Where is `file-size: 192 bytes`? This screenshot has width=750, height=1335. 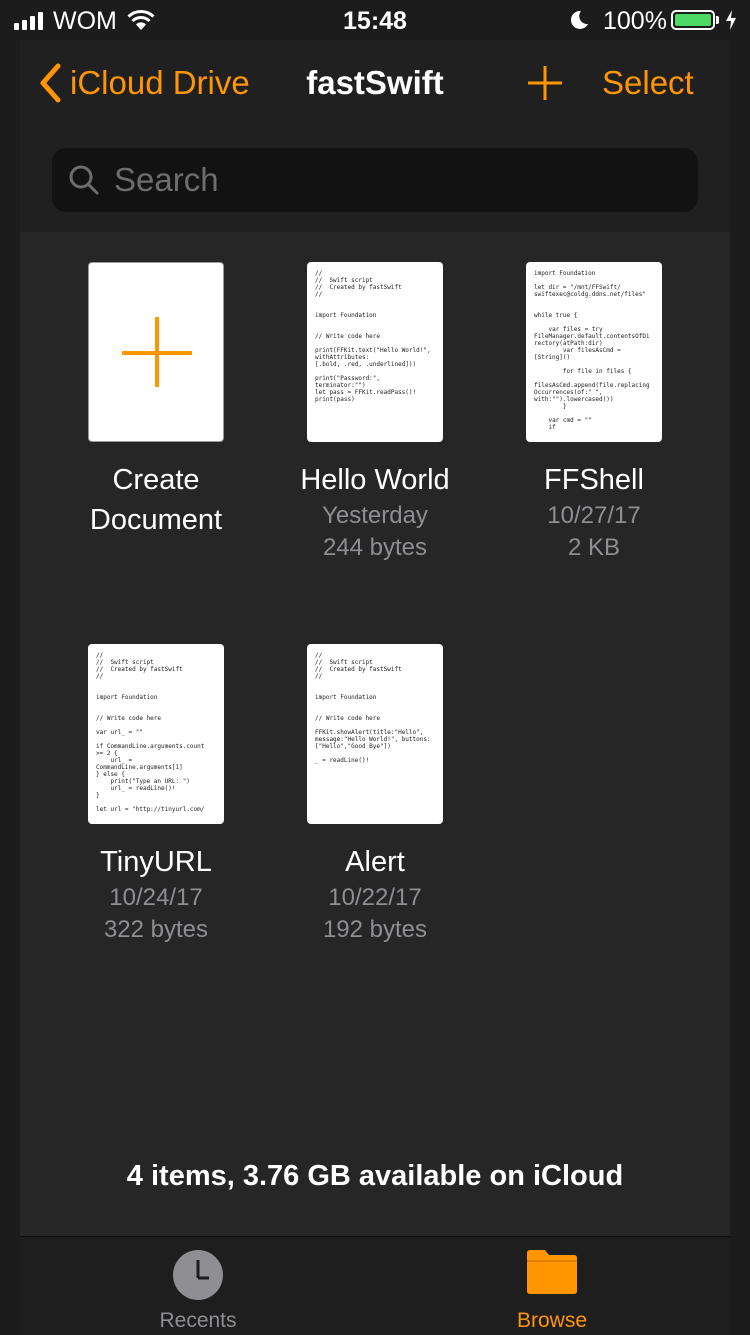 file-size: 192 bytes is located at coordinates (375, 929).